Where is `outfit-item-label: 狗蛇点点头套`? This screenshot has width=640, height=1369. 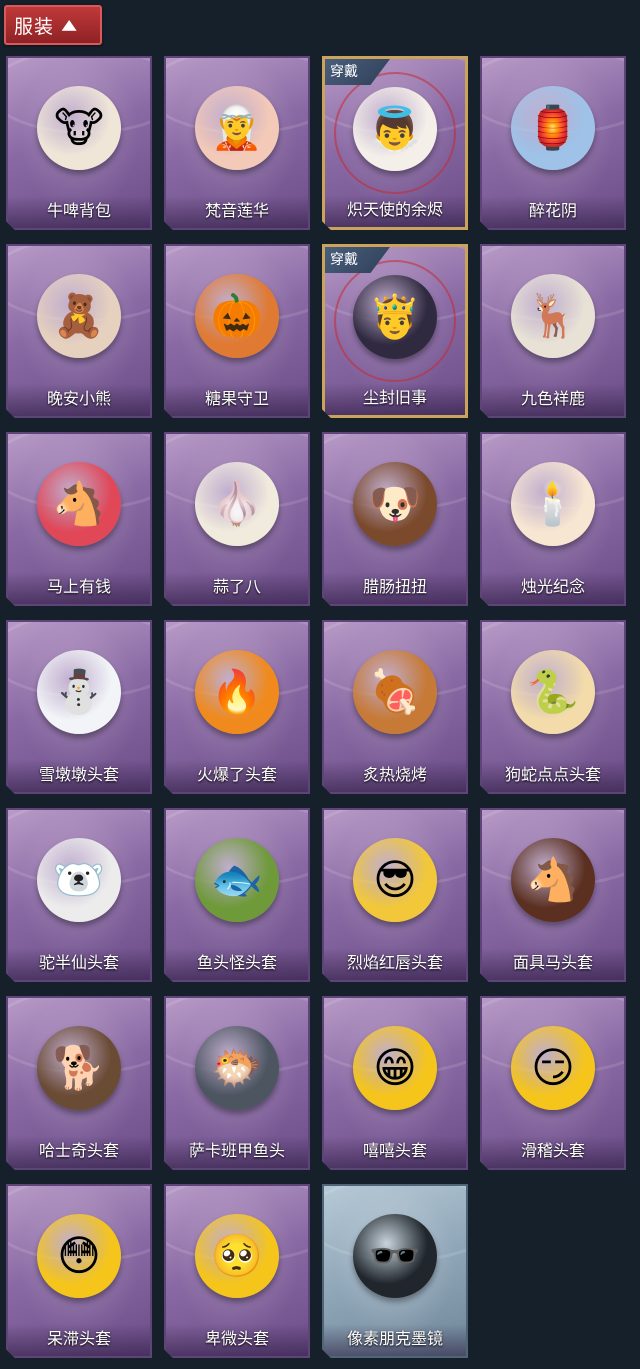 outfit-item-label: 狗蛇点点头套 is located at coordinates (553, 776).